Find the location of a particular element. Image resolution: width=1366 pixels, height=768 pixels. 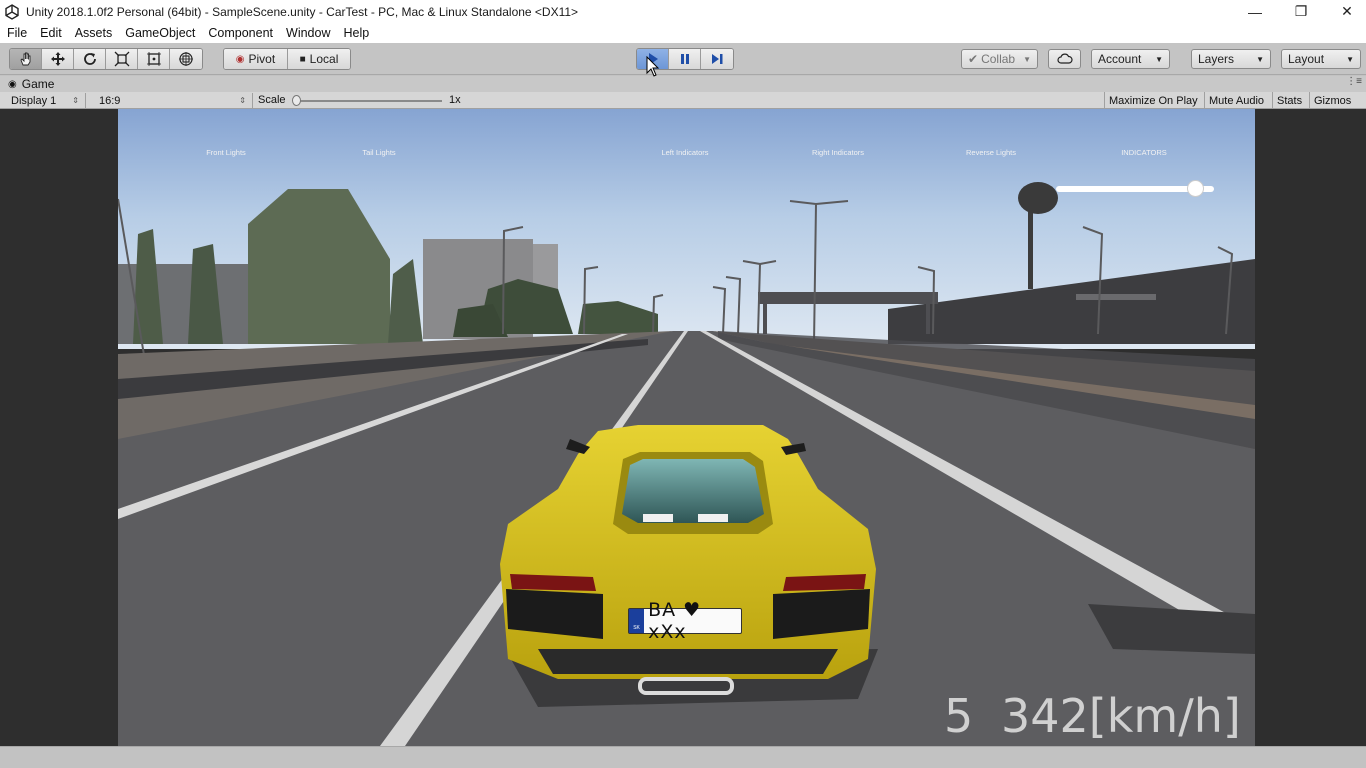

cube-icon: ■ is located at coordinates (302, 59).